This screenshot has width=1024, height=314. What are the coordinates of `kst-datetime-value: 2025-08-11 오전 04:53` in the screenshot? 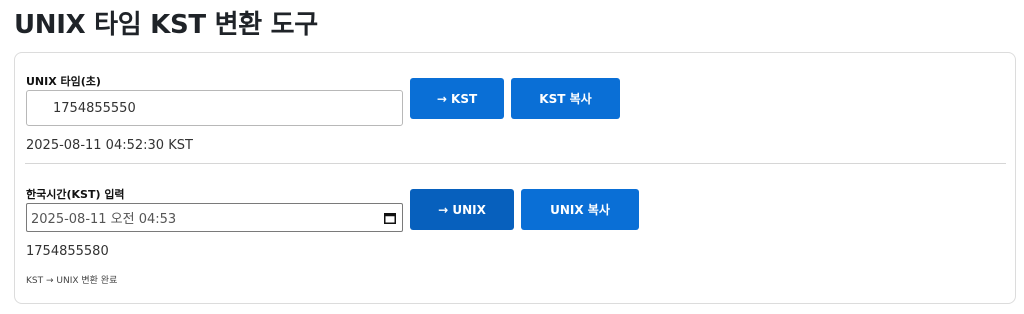 It's located at (104, 219).